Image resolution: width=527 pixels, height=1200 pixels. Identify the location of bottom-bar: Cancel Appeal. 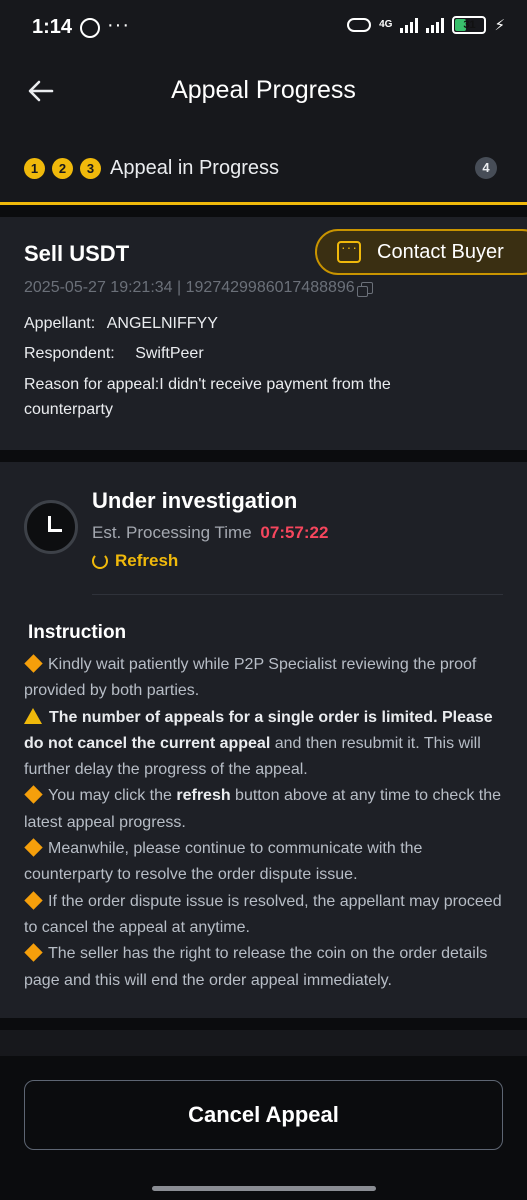
(263, 1128).